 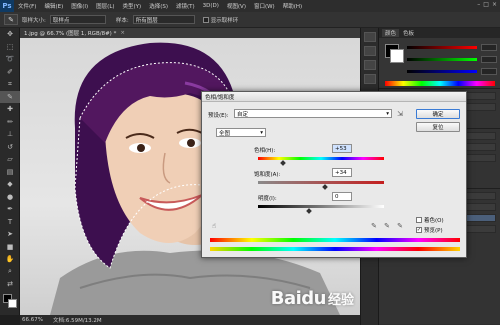 I want to click on menu-view: 视图(V), so click(x=236, y=6).